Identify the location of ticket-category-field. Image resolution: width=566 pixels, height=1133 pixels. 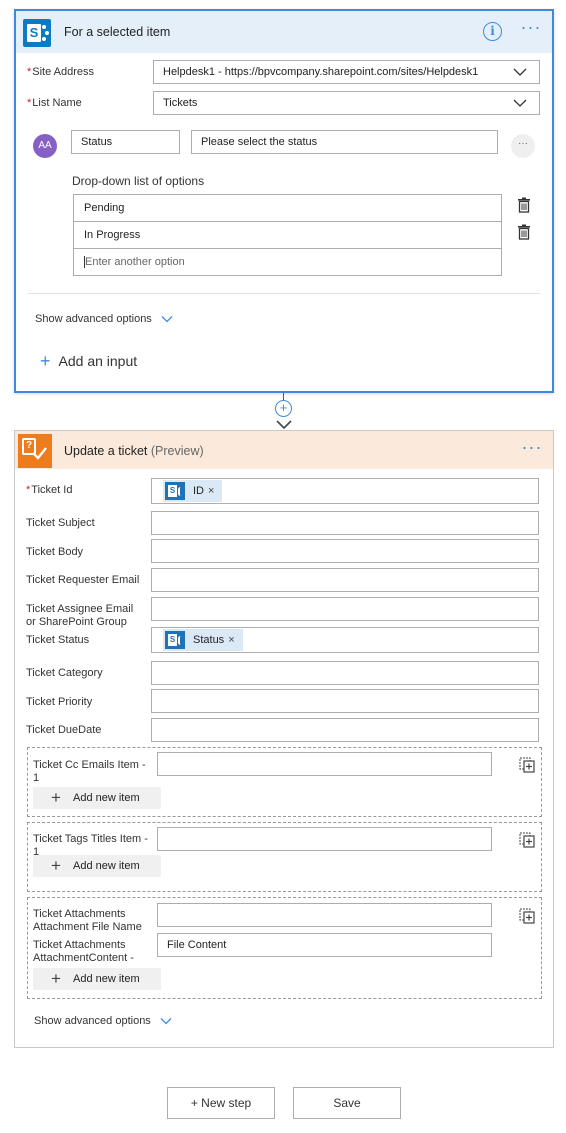
(345, 673).